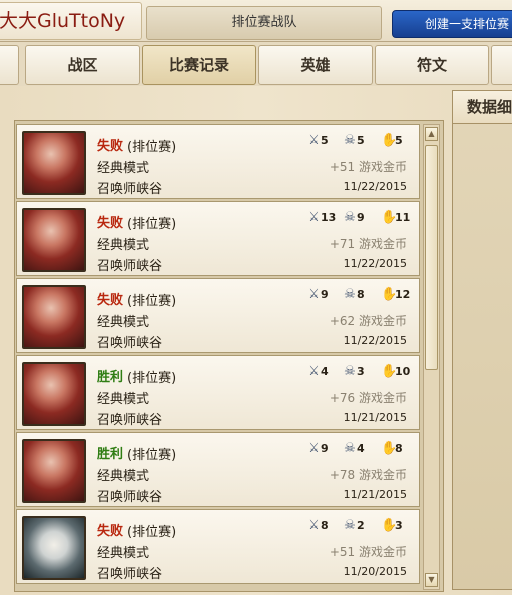 The image size is (512, 595). I want to click on assists-stat: ✋5, so click(392, 140).